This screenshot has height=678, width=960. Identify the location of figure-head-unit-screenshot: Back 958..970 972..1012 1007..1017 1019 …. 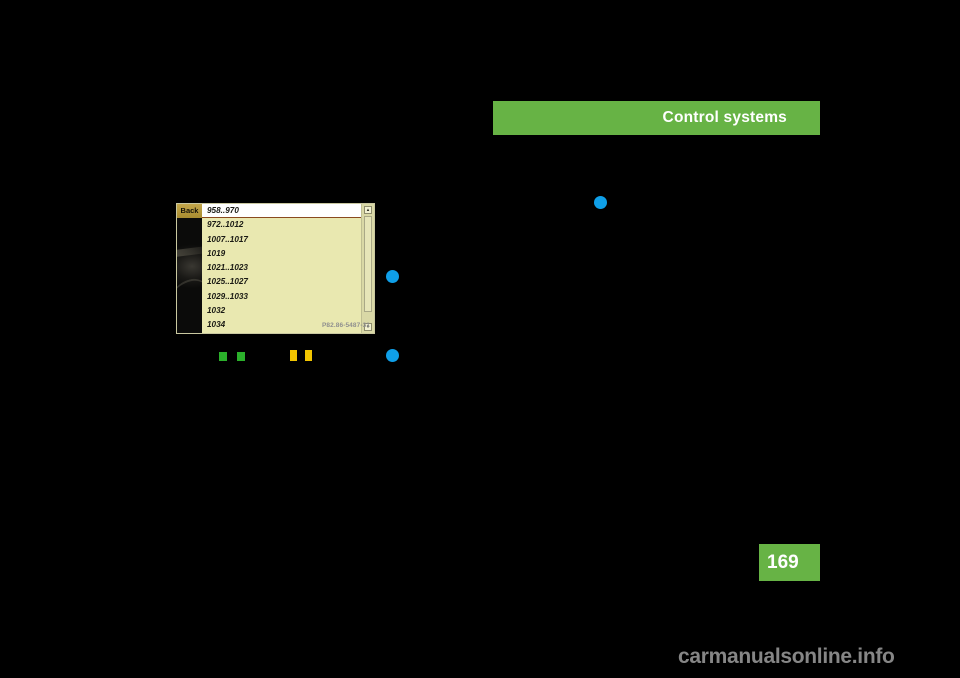
(275, 268).